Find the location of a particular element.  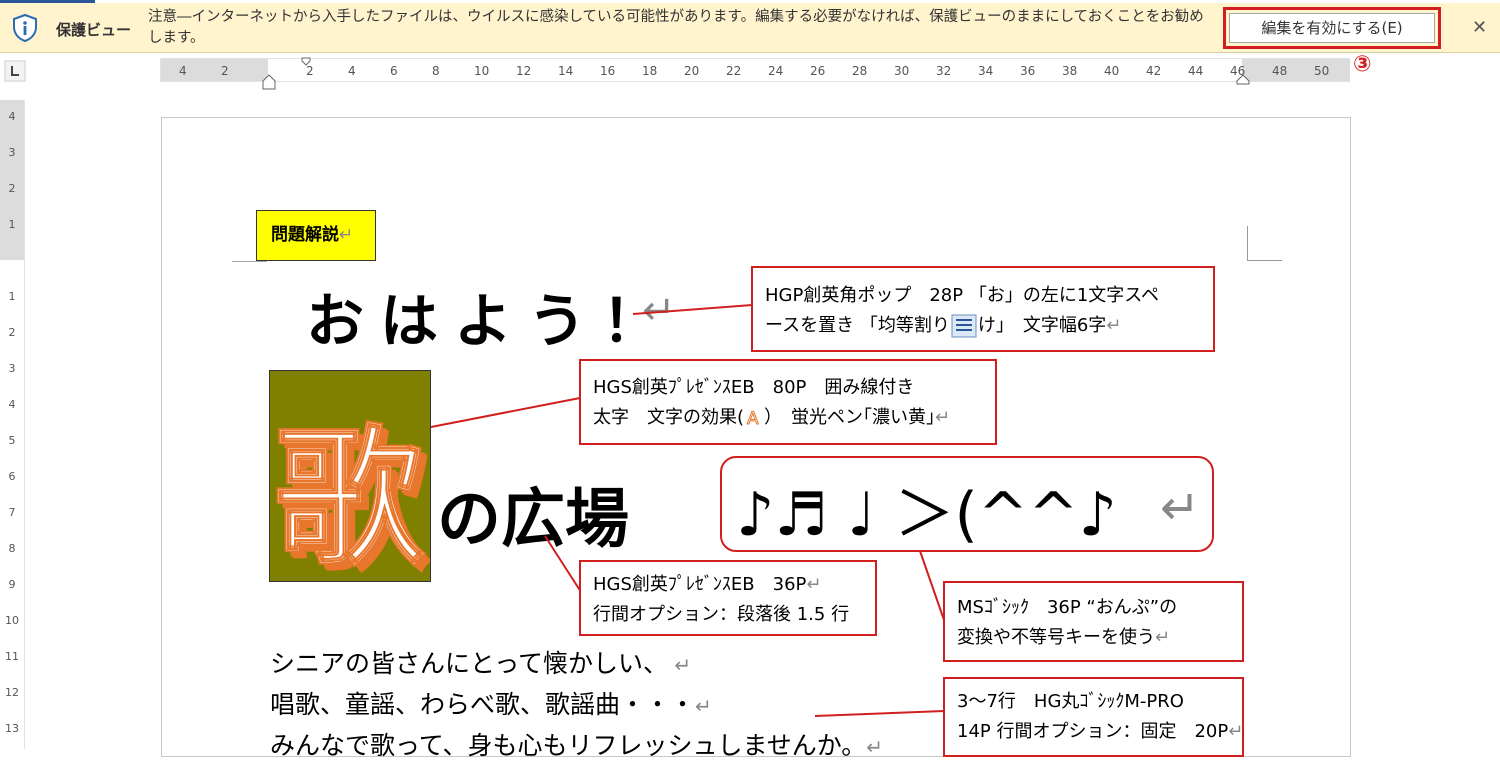

uta-title-box: 歌 is located at coordinates (350, 476).